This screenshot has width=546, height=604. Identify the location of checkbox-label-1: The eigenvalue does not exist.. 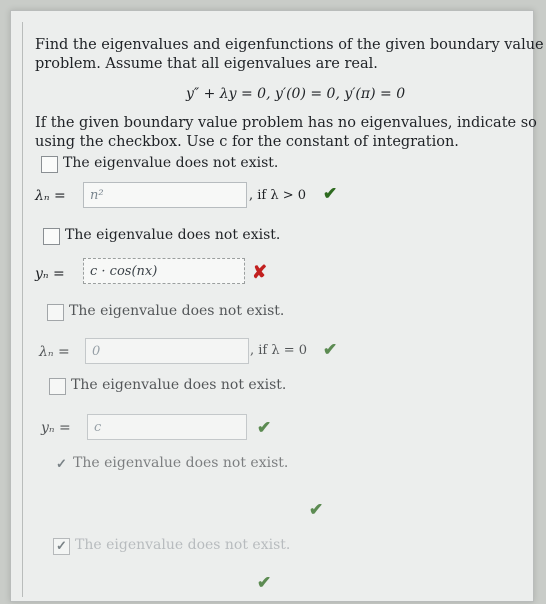
(171, 163).